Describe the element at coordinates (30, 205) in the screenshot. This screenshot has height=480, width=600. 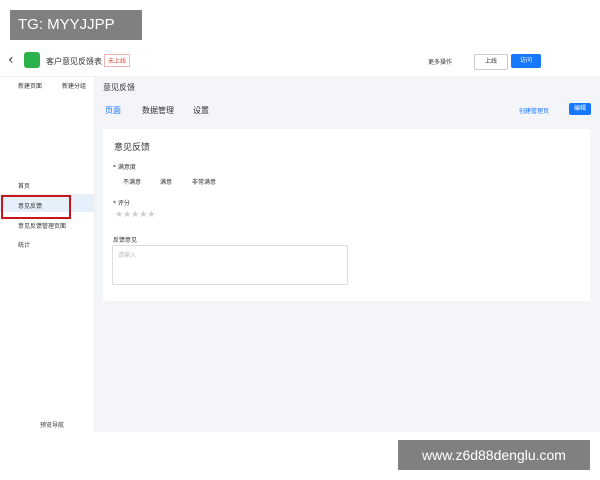
I see `sidebar-item-feedback: 意见反馈` at that location.